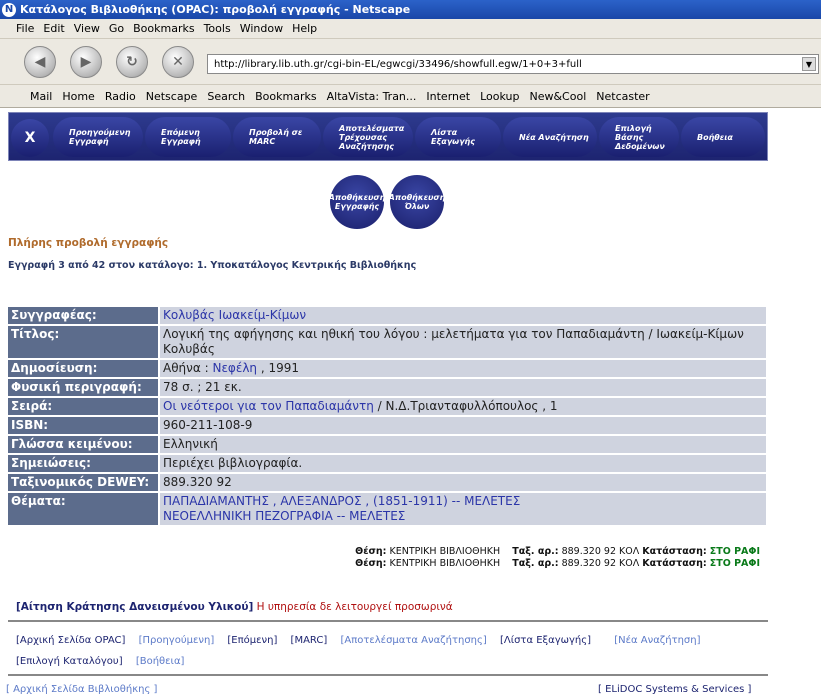 The width and height of the screenshot is (821, 699). Describe the element at coordinates (234, 315) in the screenshot. I see `author-link: Κολυβάς Ιωακείμ-Κίμων` at that location.